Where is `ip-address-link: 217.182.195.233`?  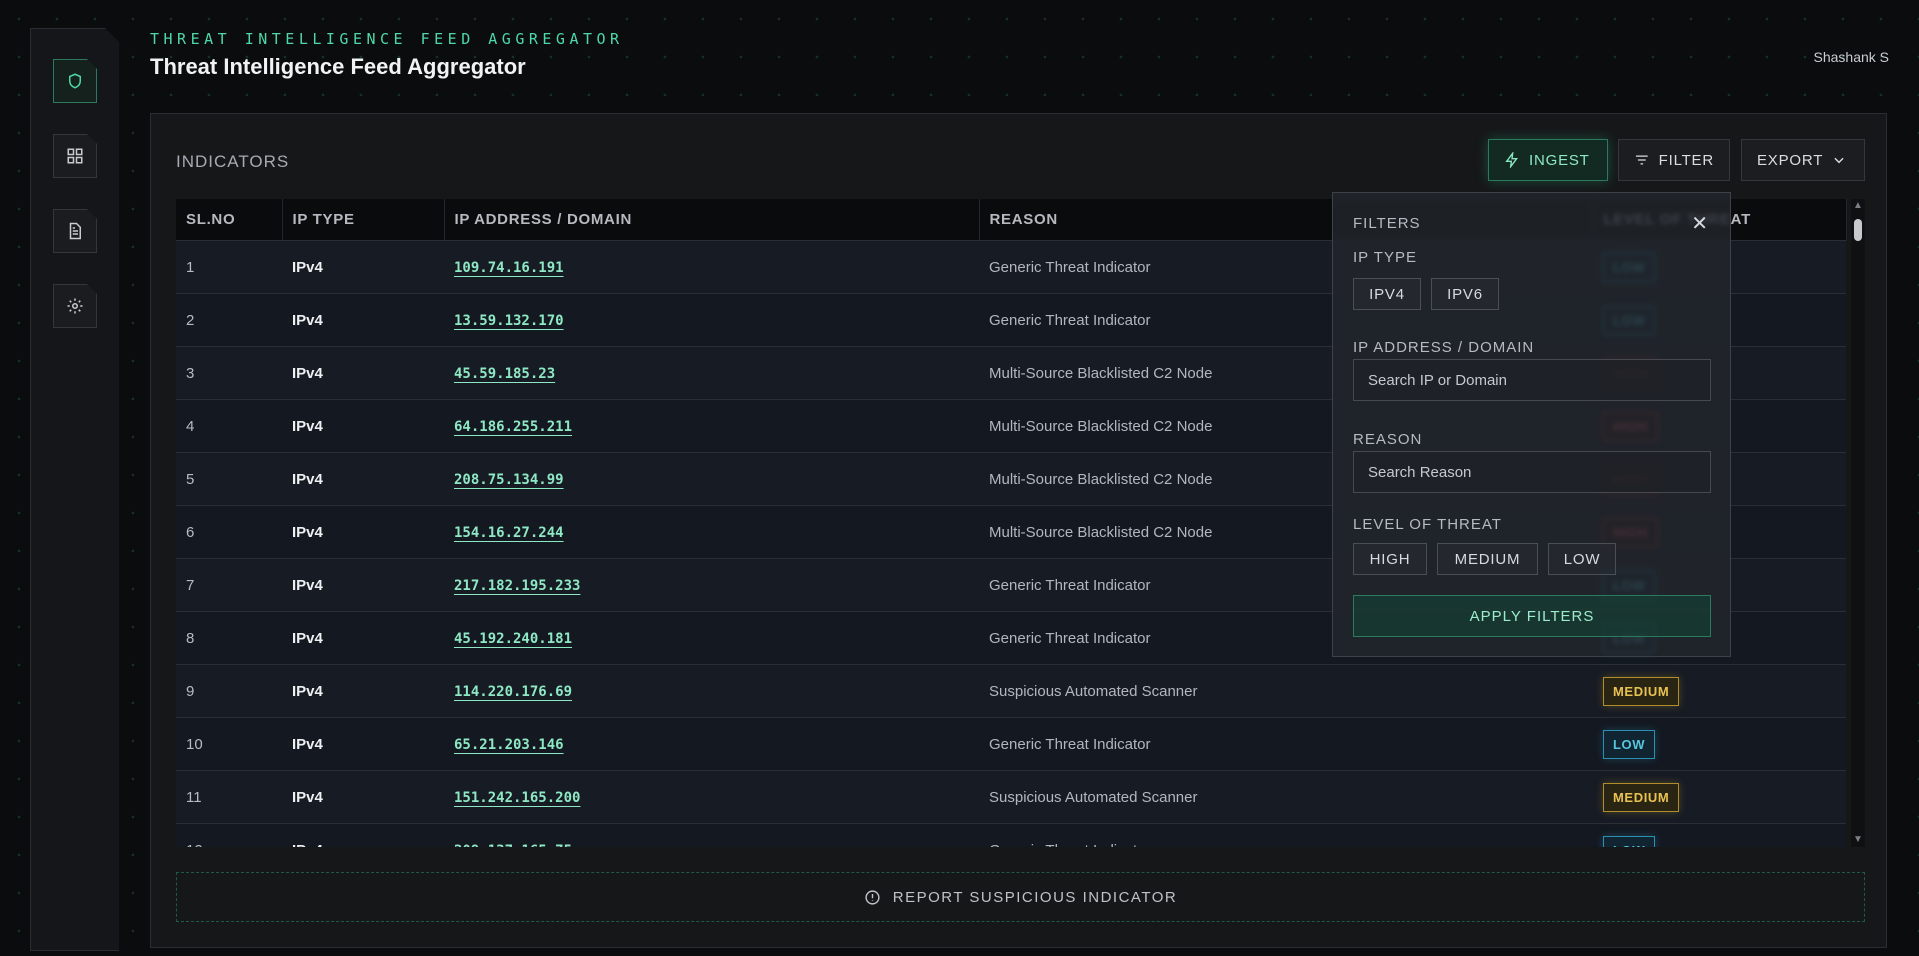
ip-address-link: 217.182.195.233 is located at coordinates (517, 586).